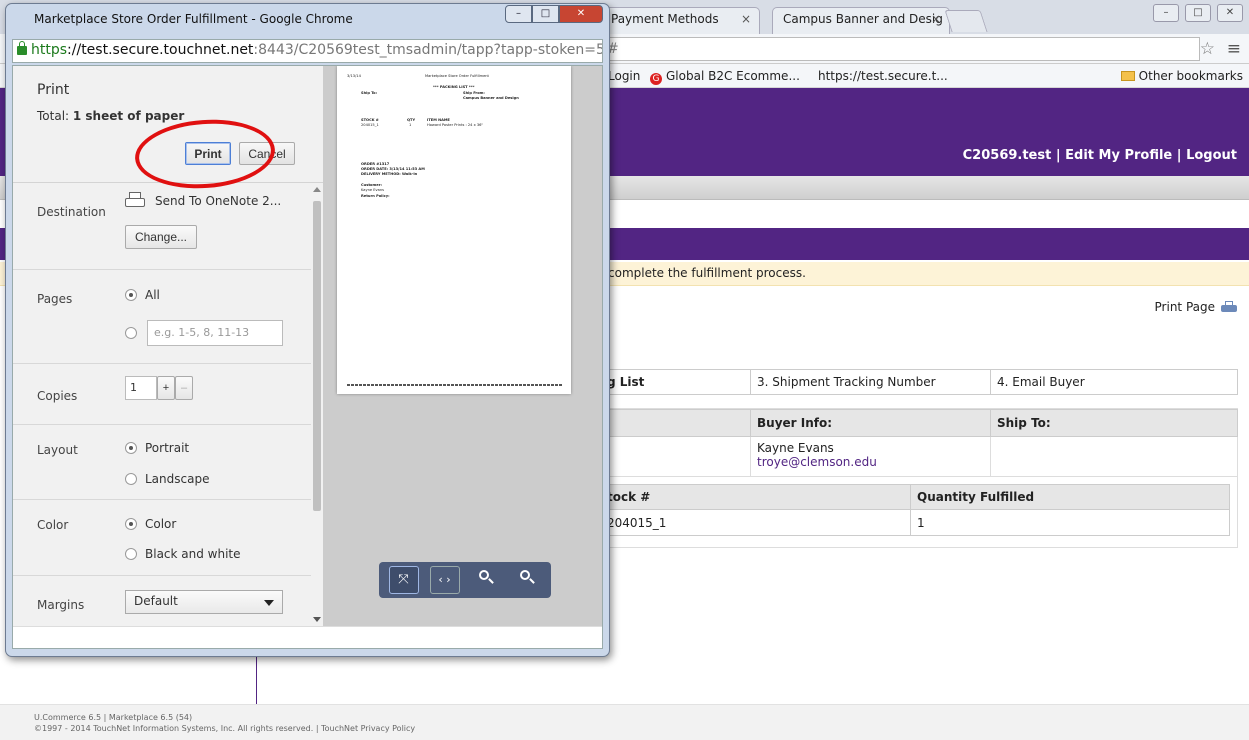  Describe the element at coordinates (71, 212) in the screenshot. I see `destination-label: Destination` at that location.